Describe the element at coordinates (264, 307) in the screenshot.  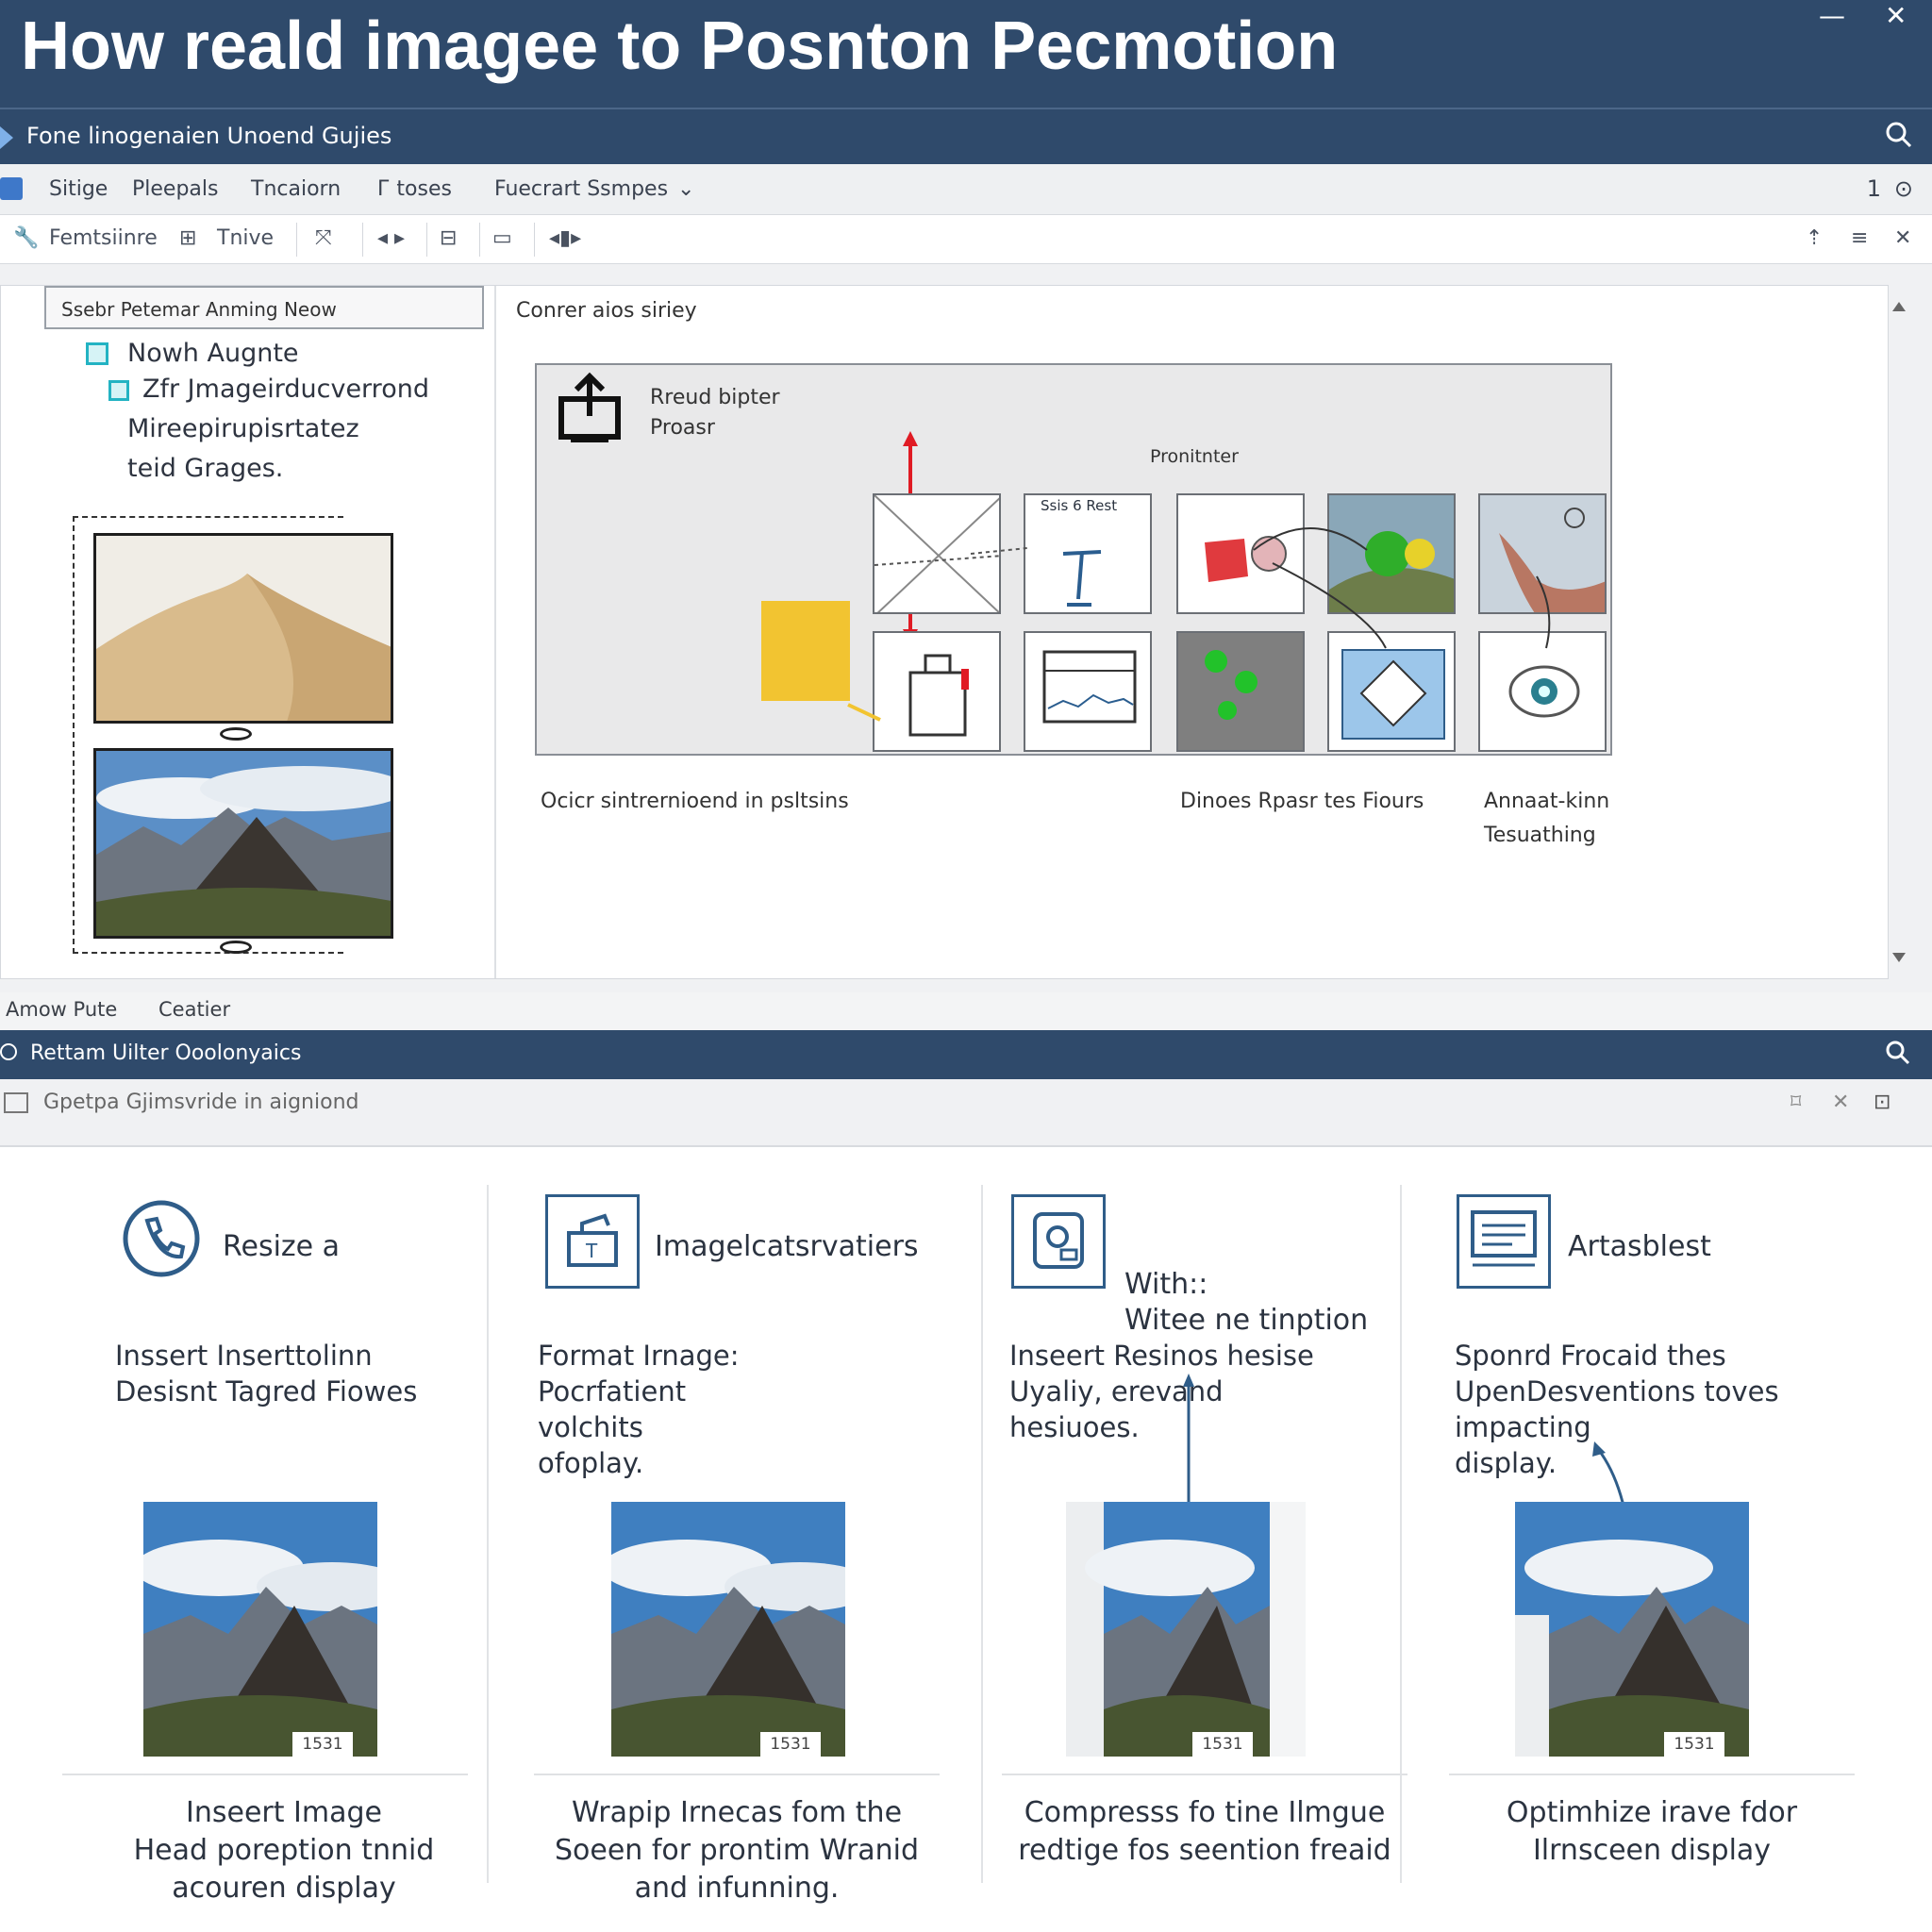
I see `search-input: Ssebr Petemar Anming Neow` at that location.